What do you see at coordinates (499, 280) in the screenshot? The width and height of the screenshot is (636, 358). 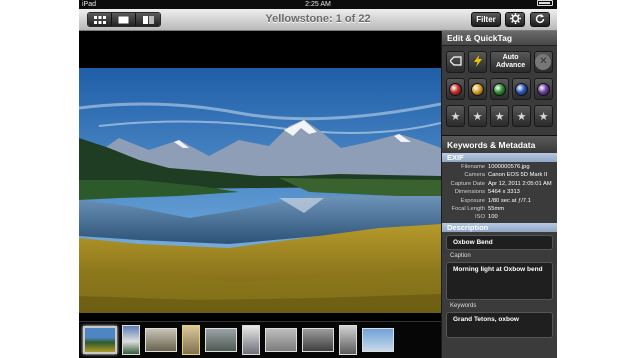 I see `caption-field: Morning light at Oxbow bend` at bounding box center [499, 280].